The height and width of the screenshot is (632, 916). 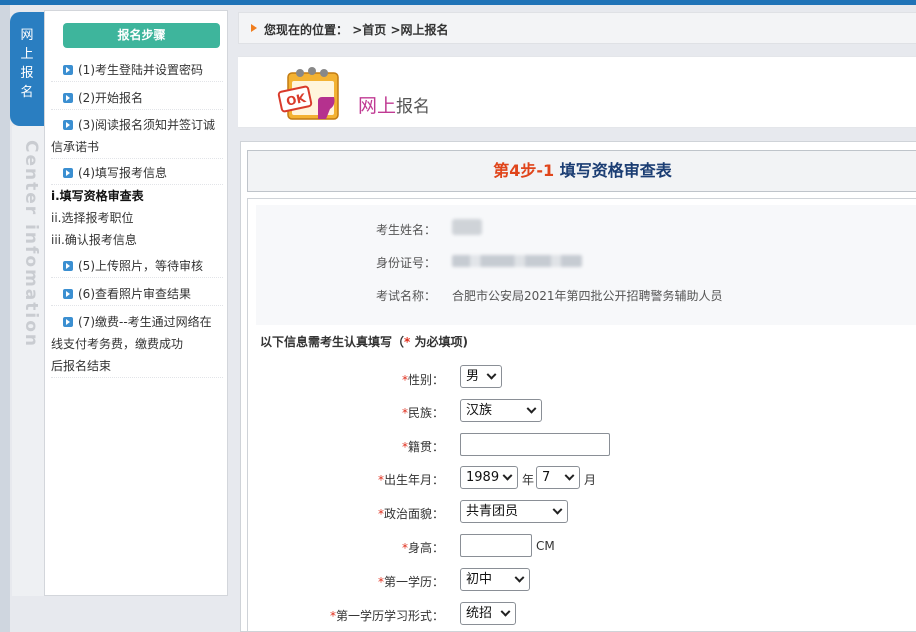 What do you see at coordinates (145, 322) in the screenshot?
I see `step-label: (7)缴费--考生通过网络在` at bounding box center [145, 322].